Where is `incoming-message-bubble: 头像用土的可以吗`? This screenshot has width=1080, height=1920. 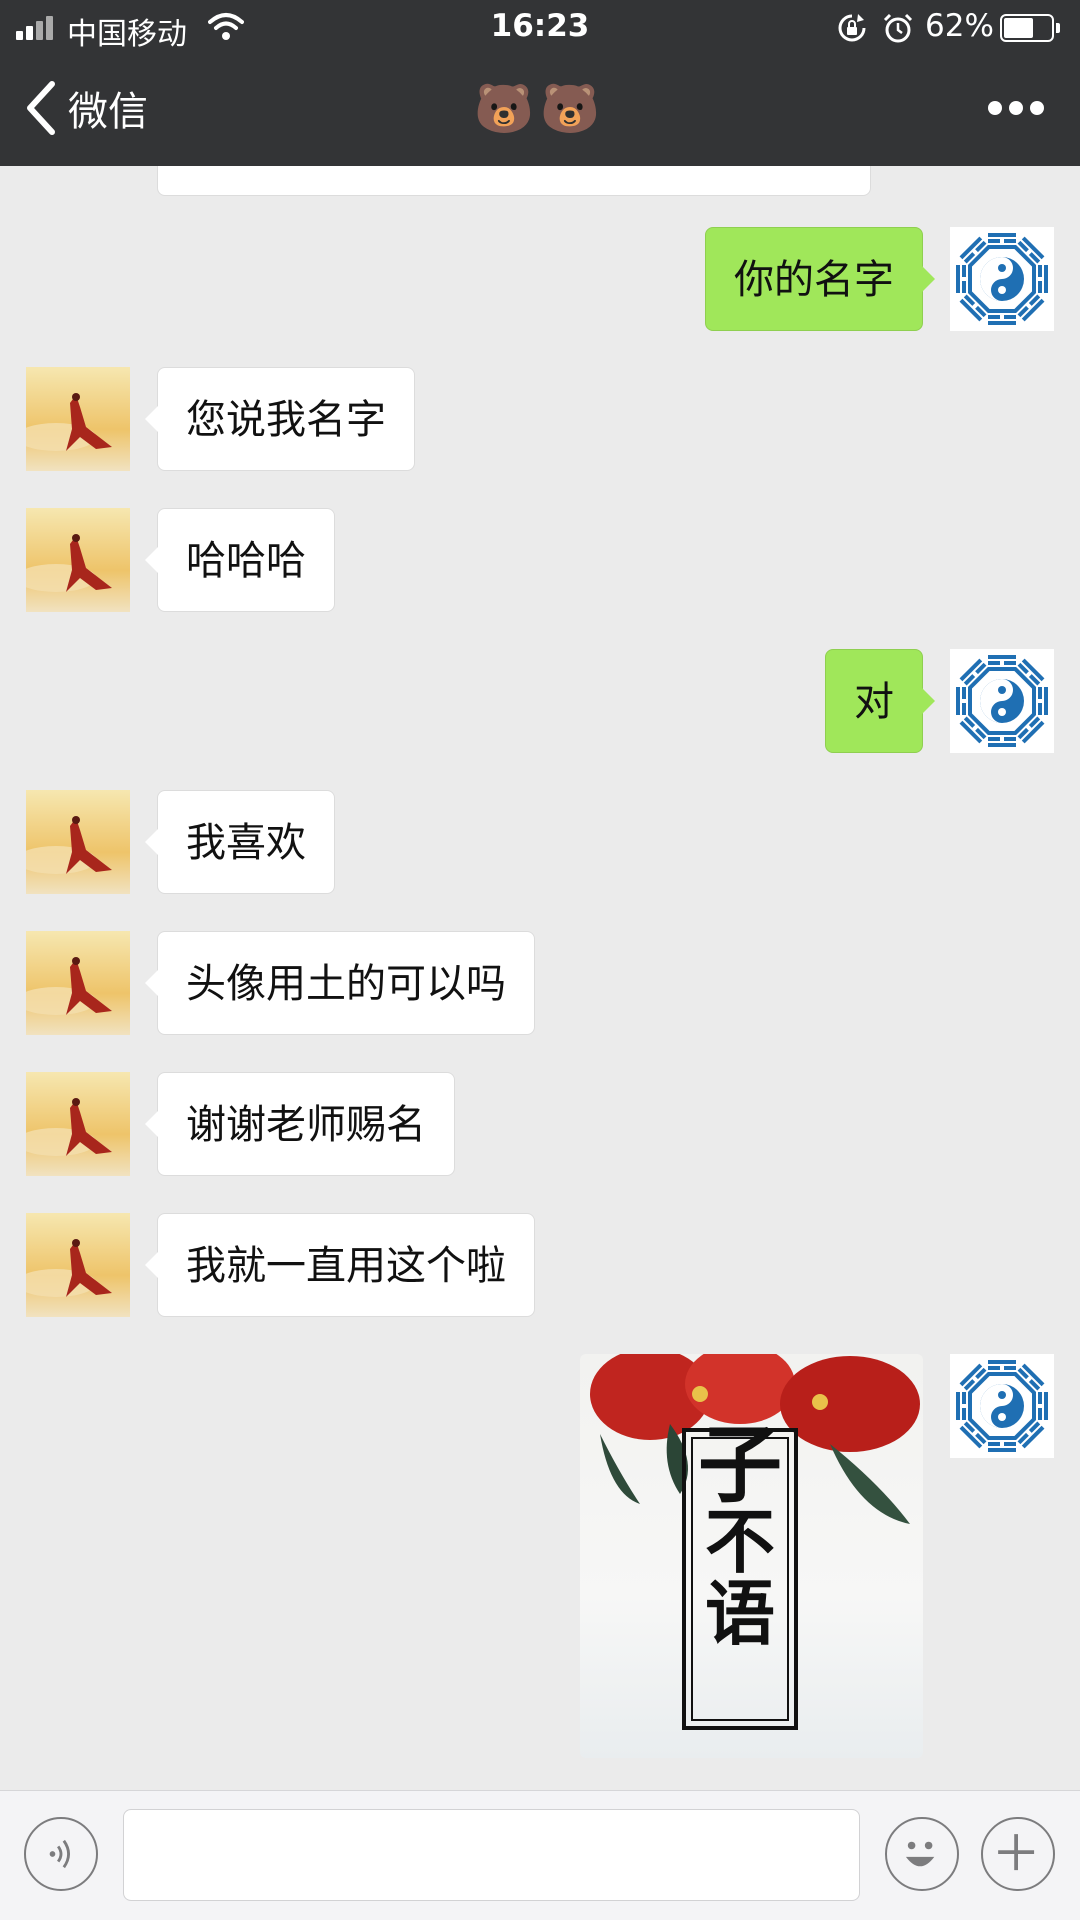 incoming-message-bubble: 头像用土的可以吗 is located at coordinates (340, 983).